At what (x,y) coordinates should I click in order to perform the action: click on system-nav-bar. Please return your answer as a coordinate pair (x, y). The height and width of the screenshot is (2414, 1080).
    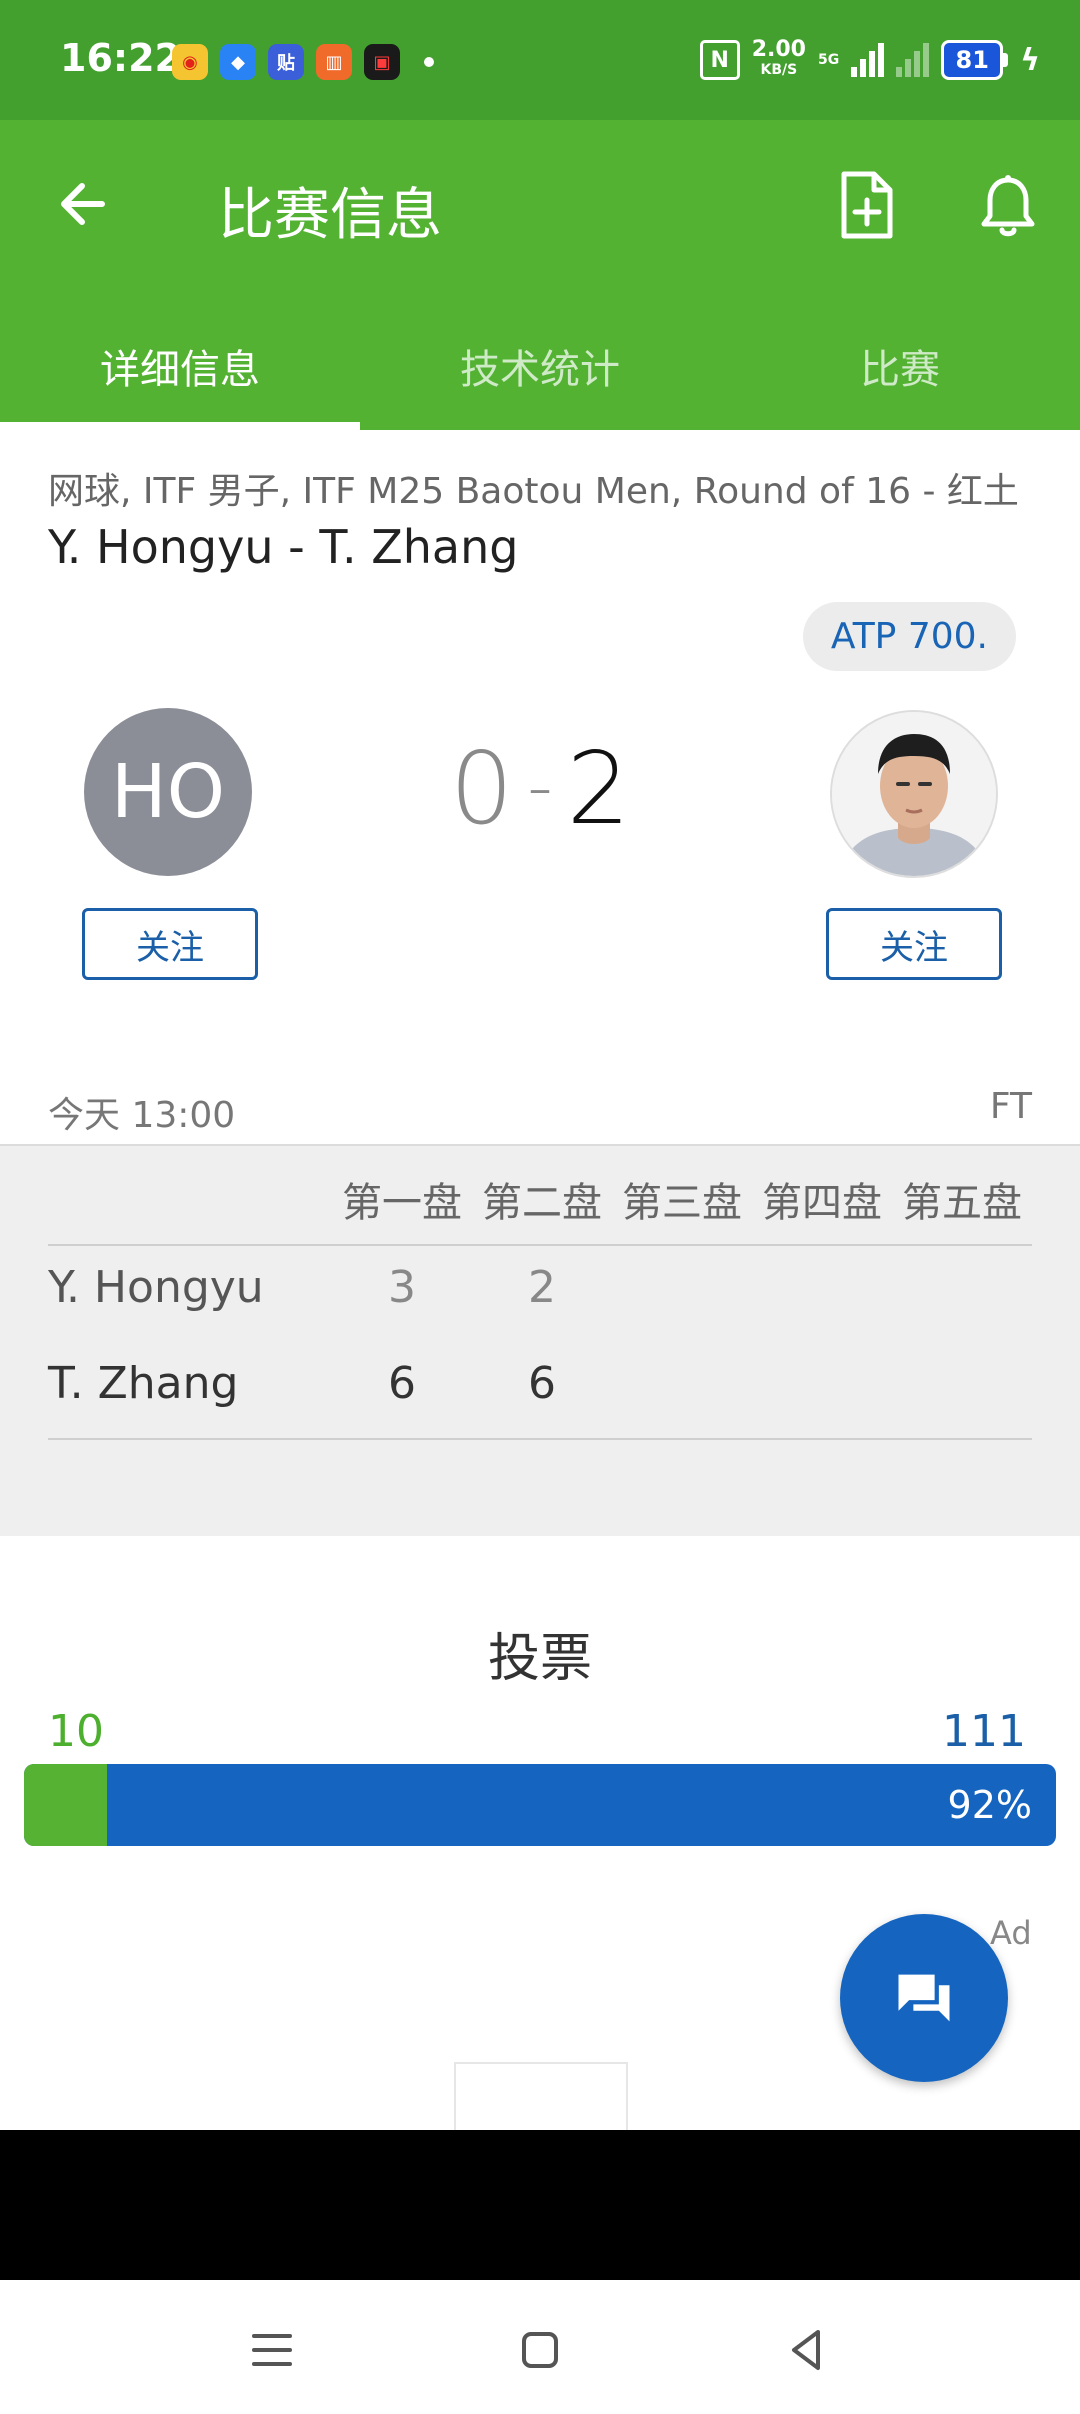
    Looking at the image, I should click on (540, 2347).